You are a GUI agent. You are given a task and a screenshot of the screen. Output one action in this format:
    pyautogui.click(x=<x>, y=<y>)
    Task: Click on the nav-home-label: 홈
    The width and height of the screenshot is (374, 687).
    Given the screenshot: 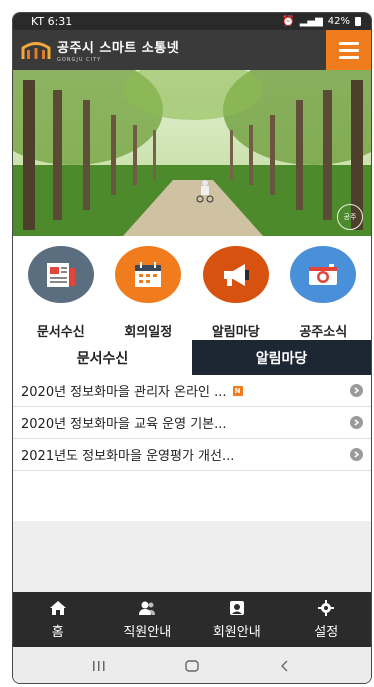 What is the action you would take?
    pyautogui.click(x=57, y=632)
    